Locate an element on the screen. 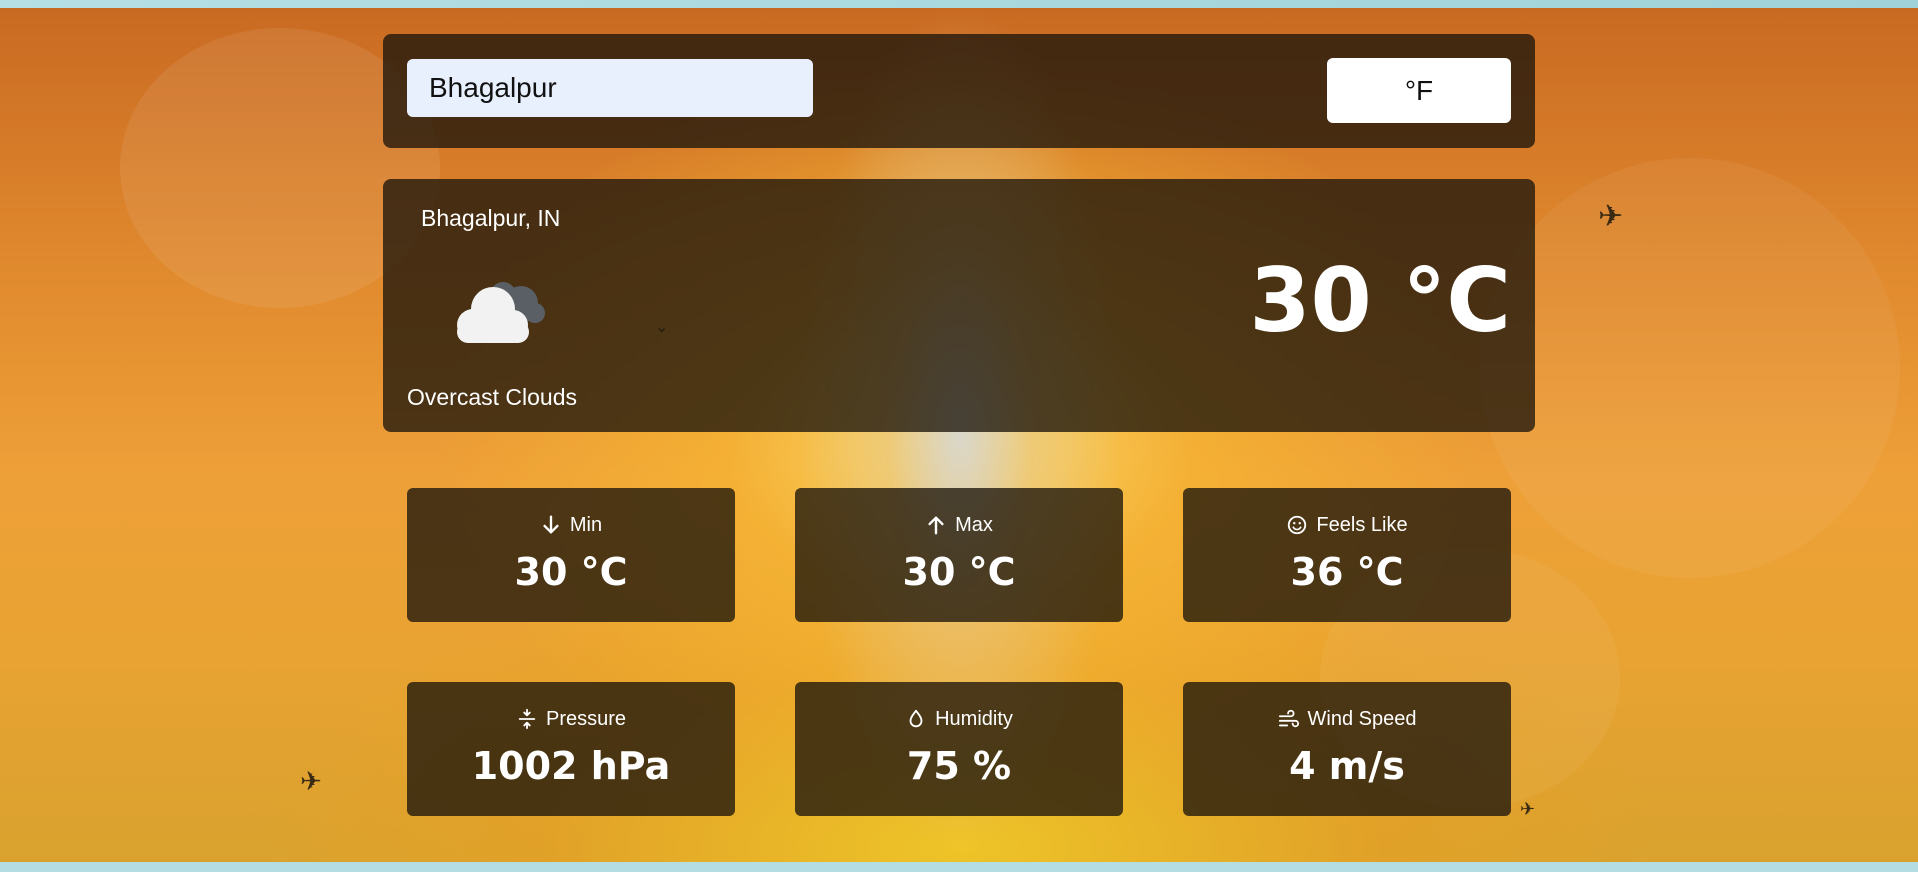 The image size is (1918, 872). droplet-icon is located at coordinates (916, 718).